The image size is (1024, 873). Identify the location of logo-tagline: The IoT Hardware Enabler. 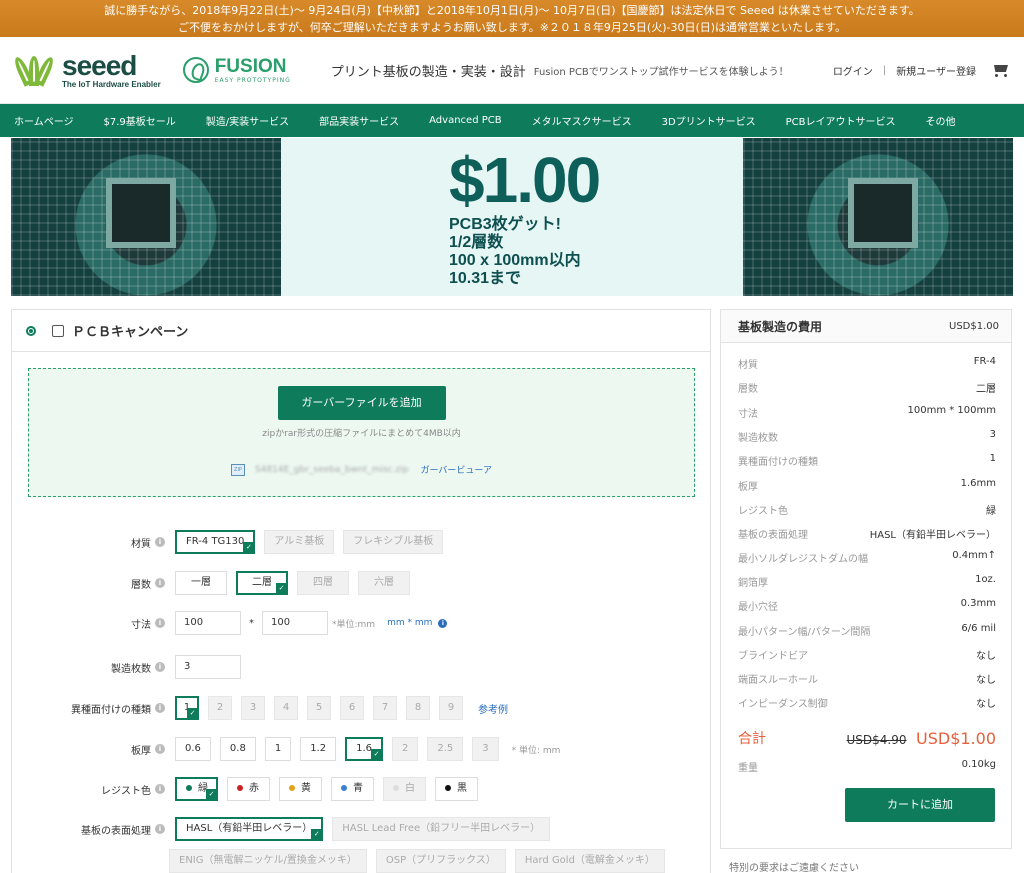
(111, 84).